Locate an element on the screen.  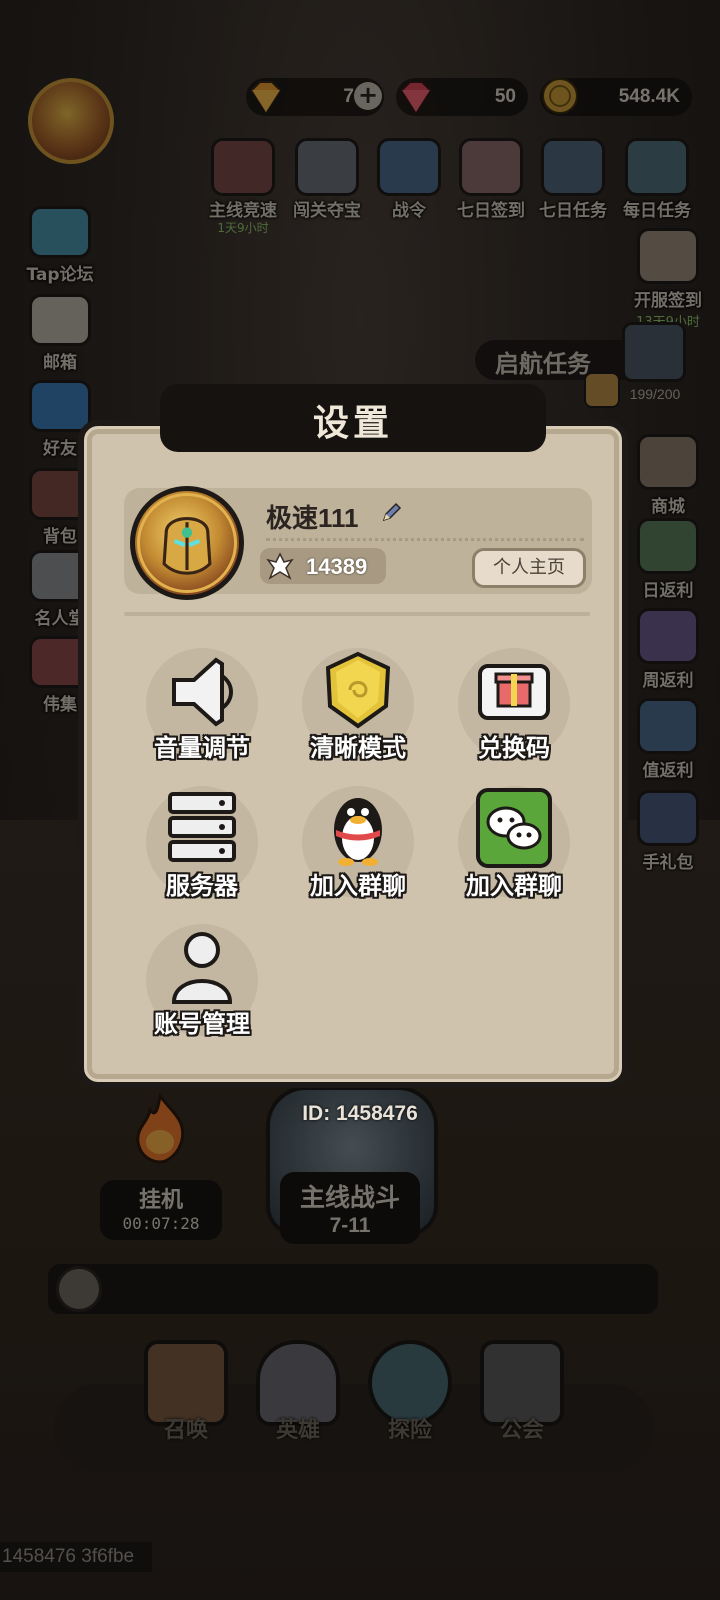
option-label: 清晰模式 is located at coordinates (358, 748).